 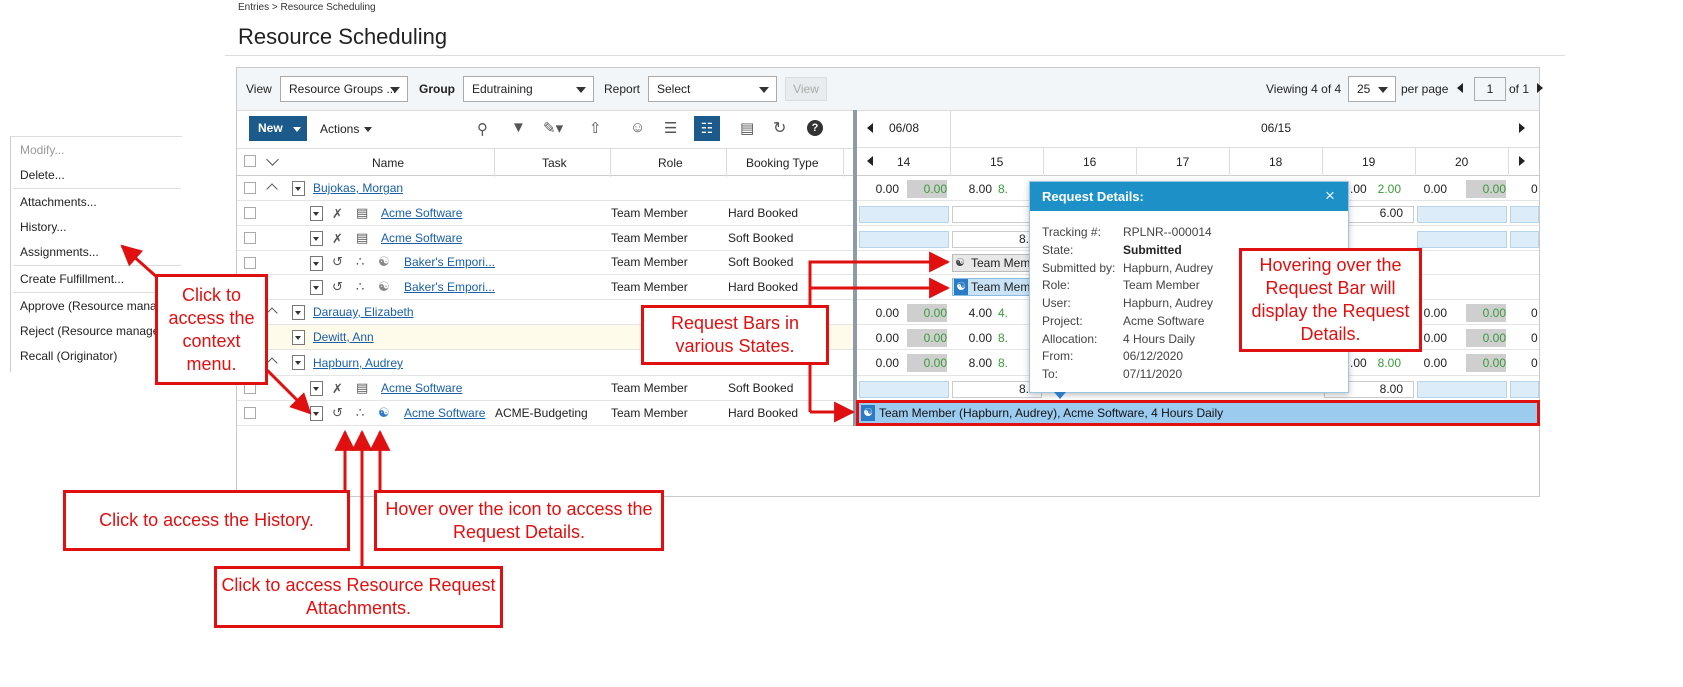 What do you see at coordinates (287, 390) in the screenshot?
I see `arrow-context-dropdown` at bounding box center [287, 390].